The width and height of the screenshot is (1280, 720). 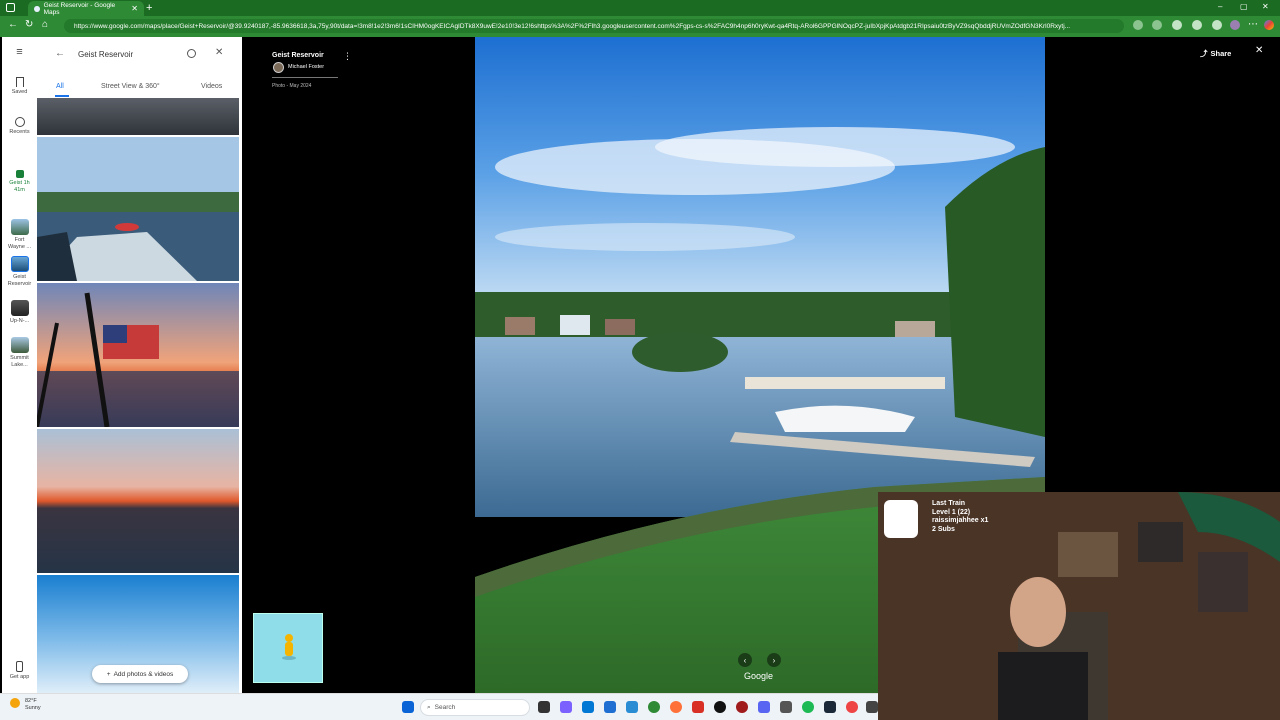 I want to click on tab-all: All, so click(x=60, y=86).